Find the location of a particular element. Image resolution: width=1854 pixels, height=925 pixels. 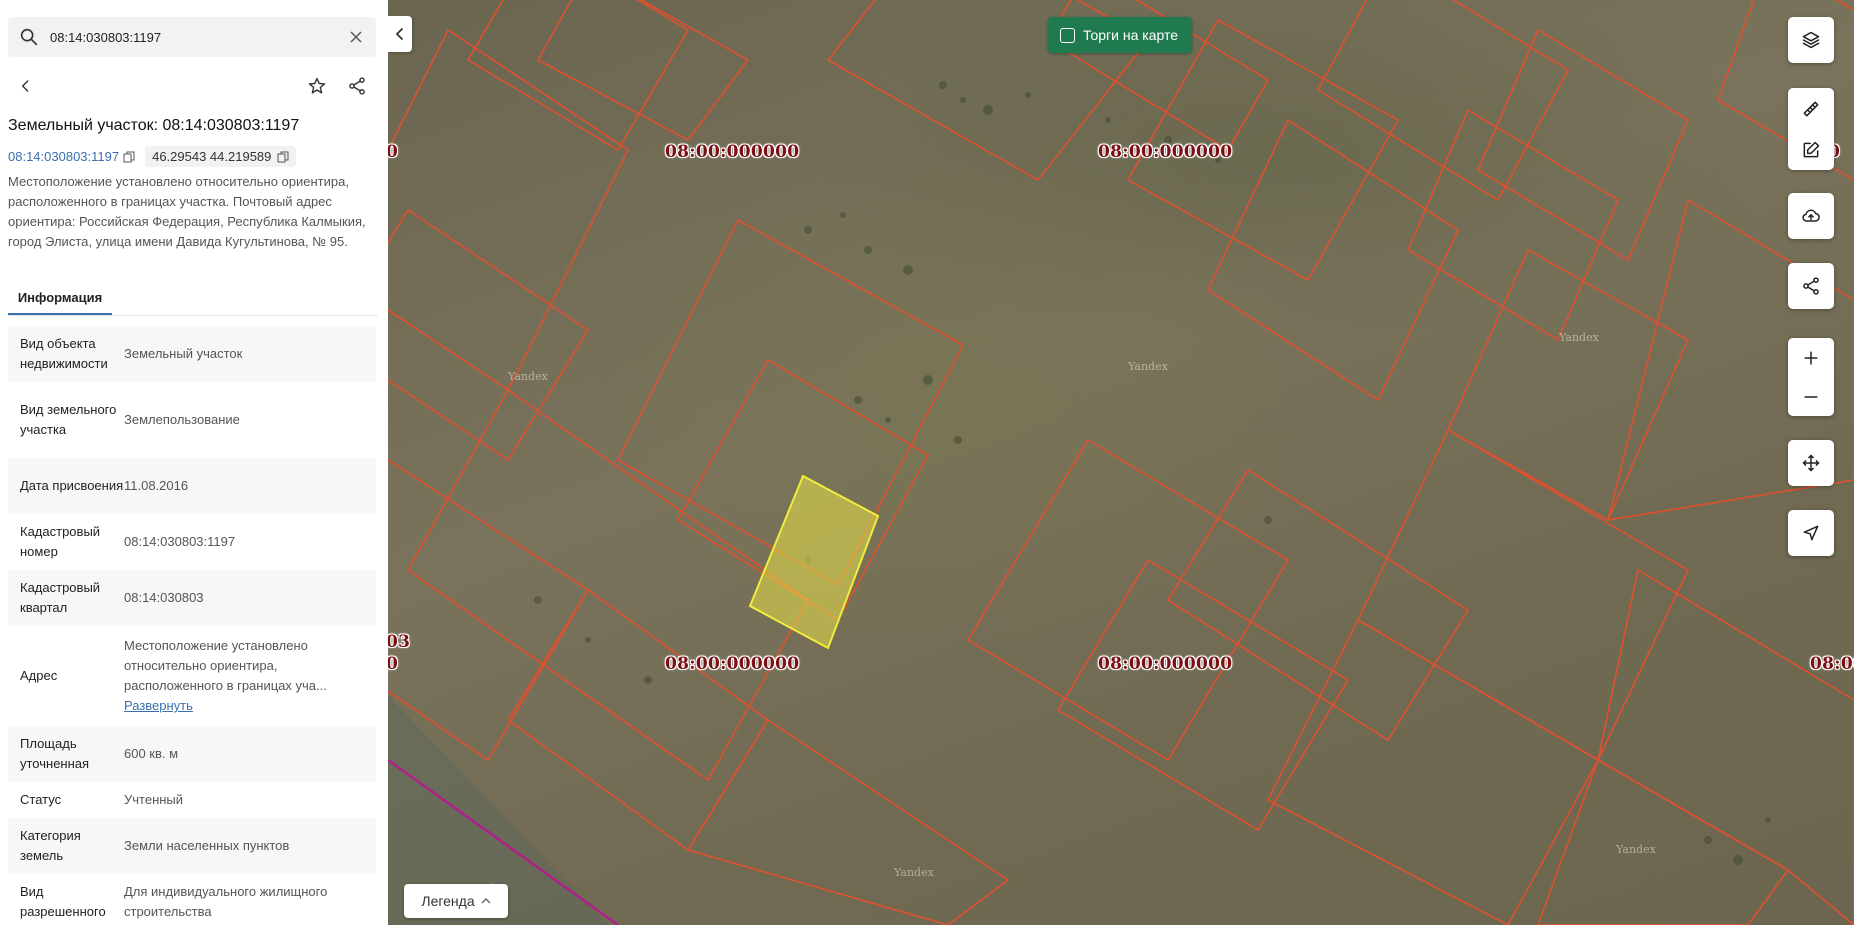

row-value: Земельный участок is located at coordinates (183, 353).